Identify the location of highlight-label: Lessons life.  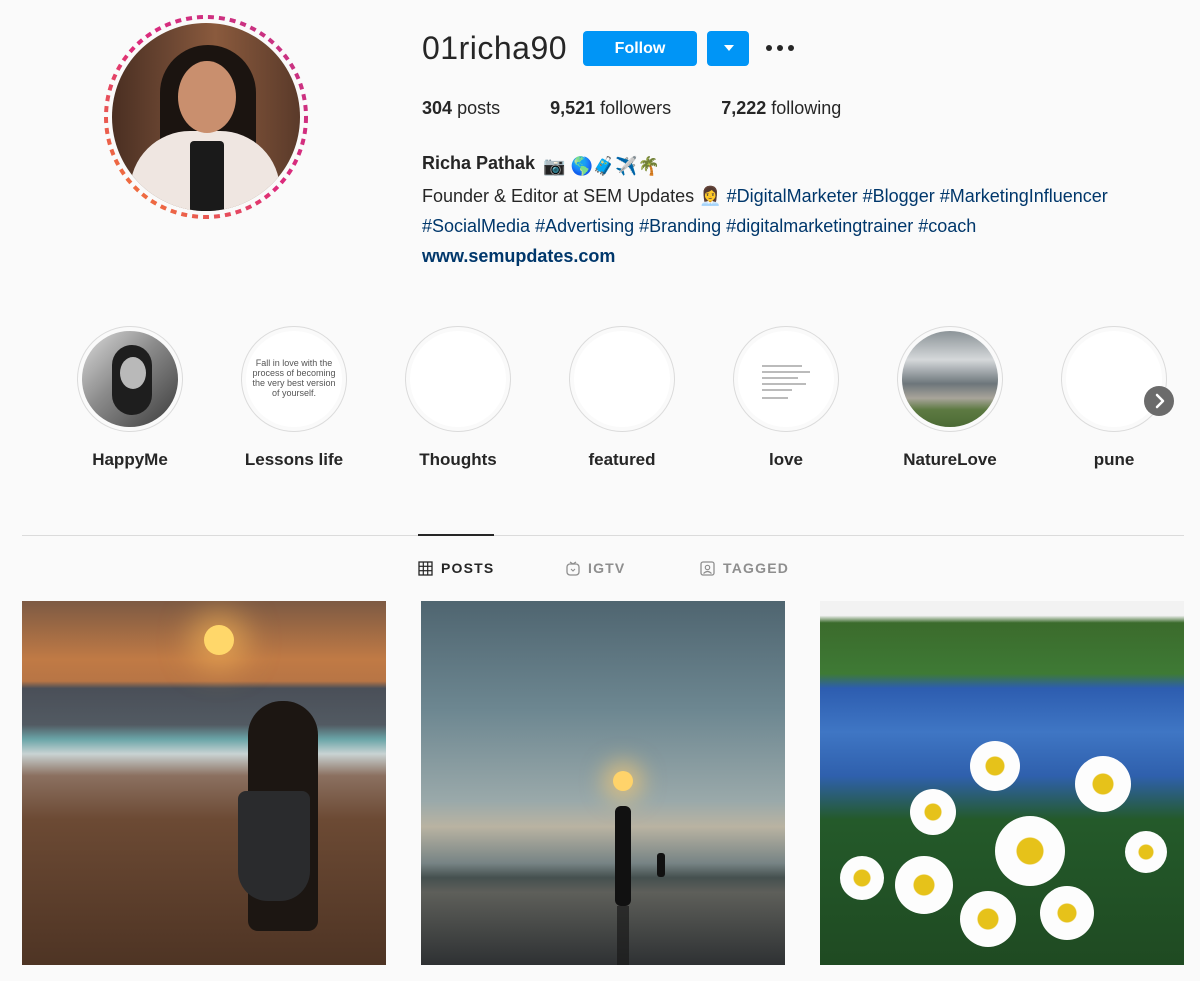
(294, 459).